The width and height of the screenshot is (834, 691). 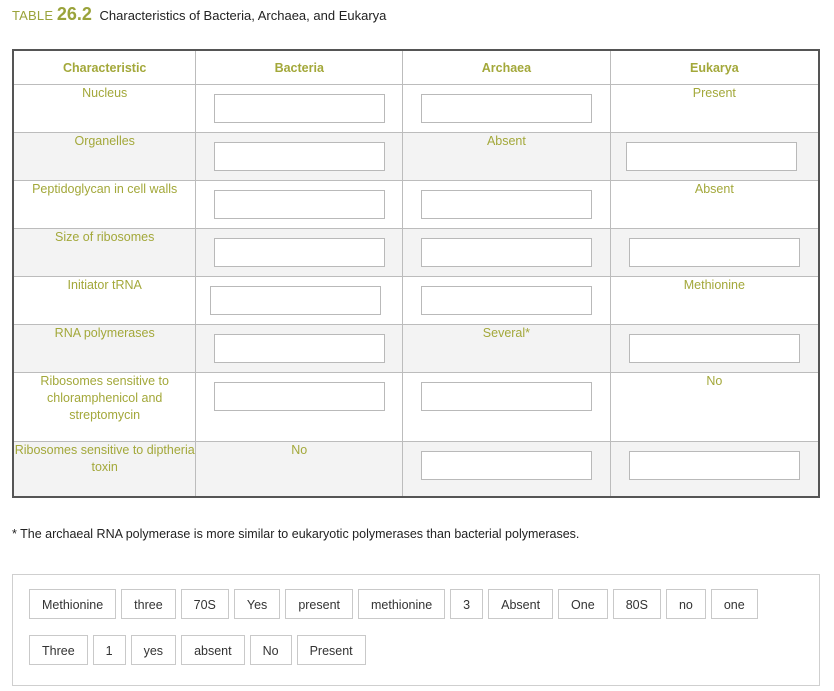 What do you see at coordinates (104, 204) in the screenshot?
I see `characteristic-cell: Peptidoglycan in cell walls` at bounding box center [104, 204].